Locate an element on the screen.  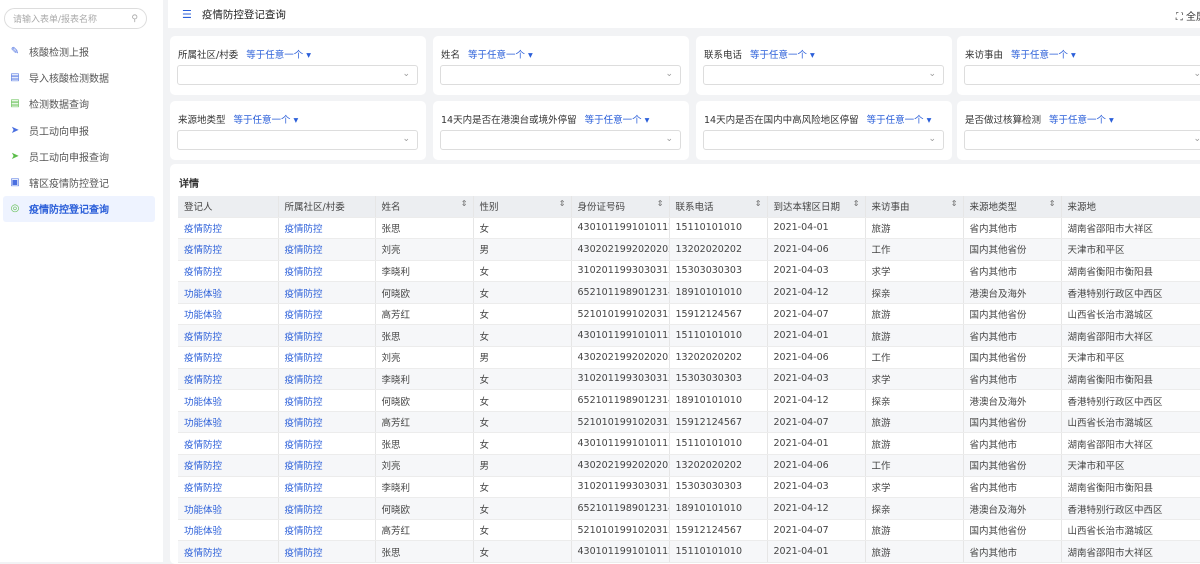
column-header: 姓名 ⇕ is located at coordinates (424, 207).